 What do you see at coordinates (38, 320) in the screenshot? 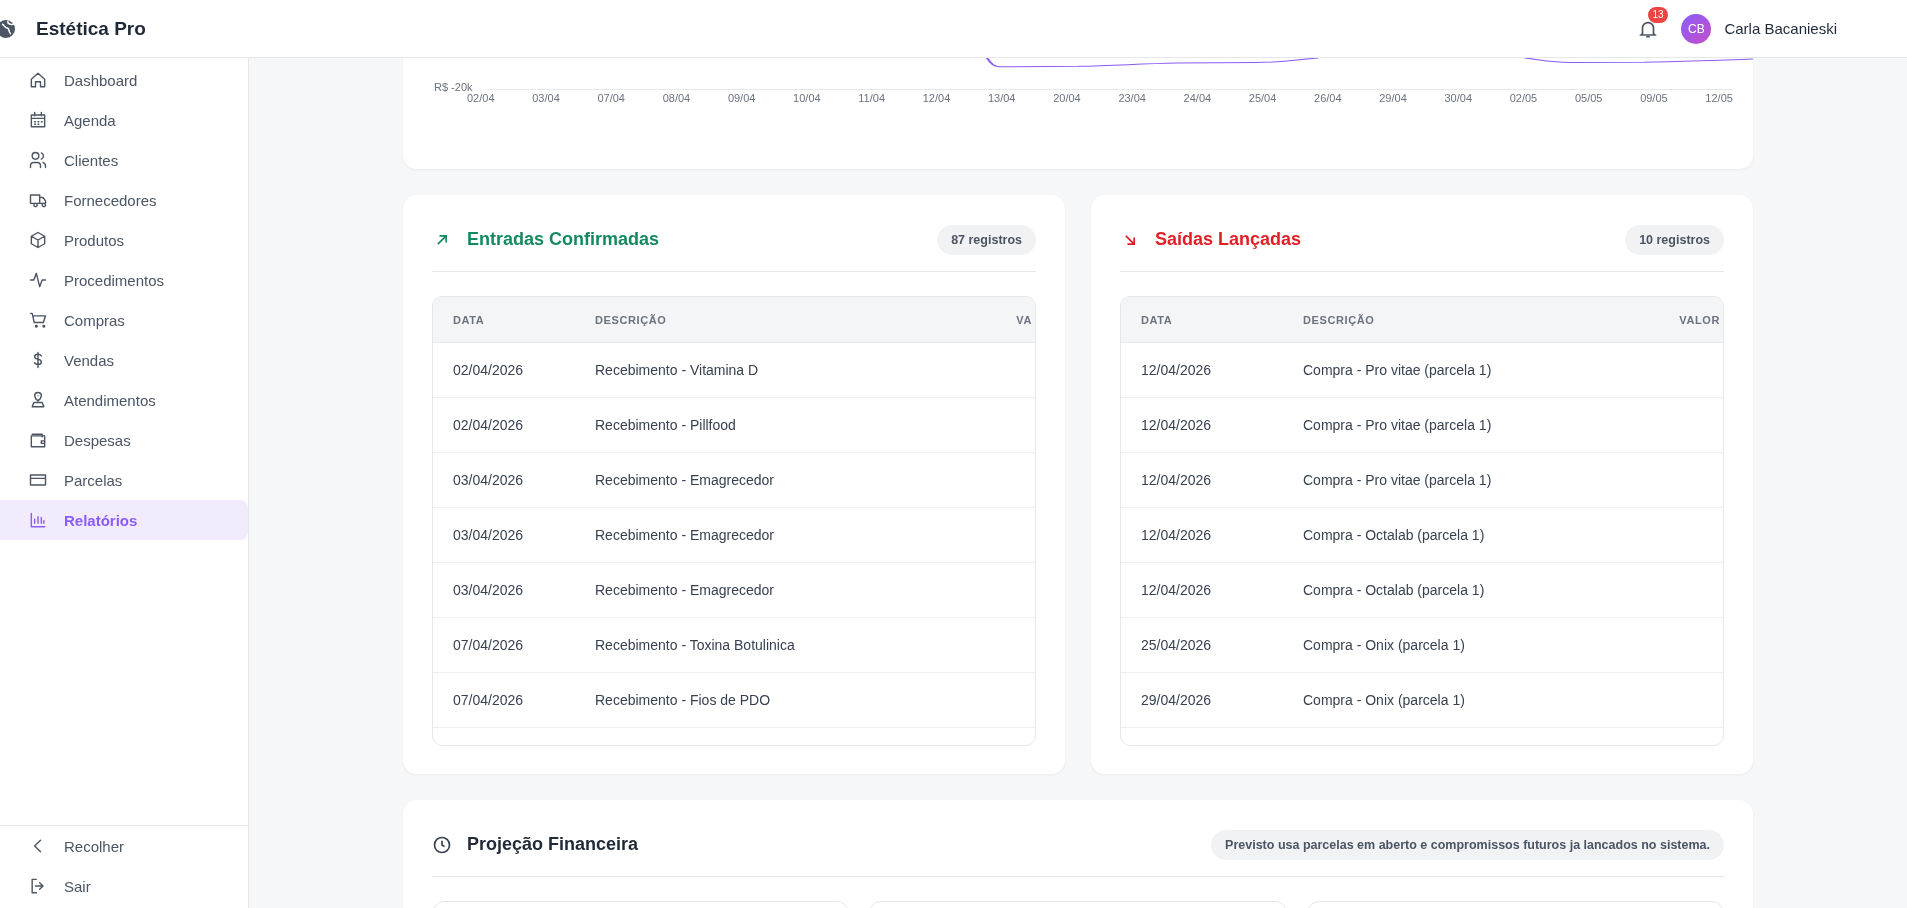
I see `cart-icon` at bounding box center [38, 320].